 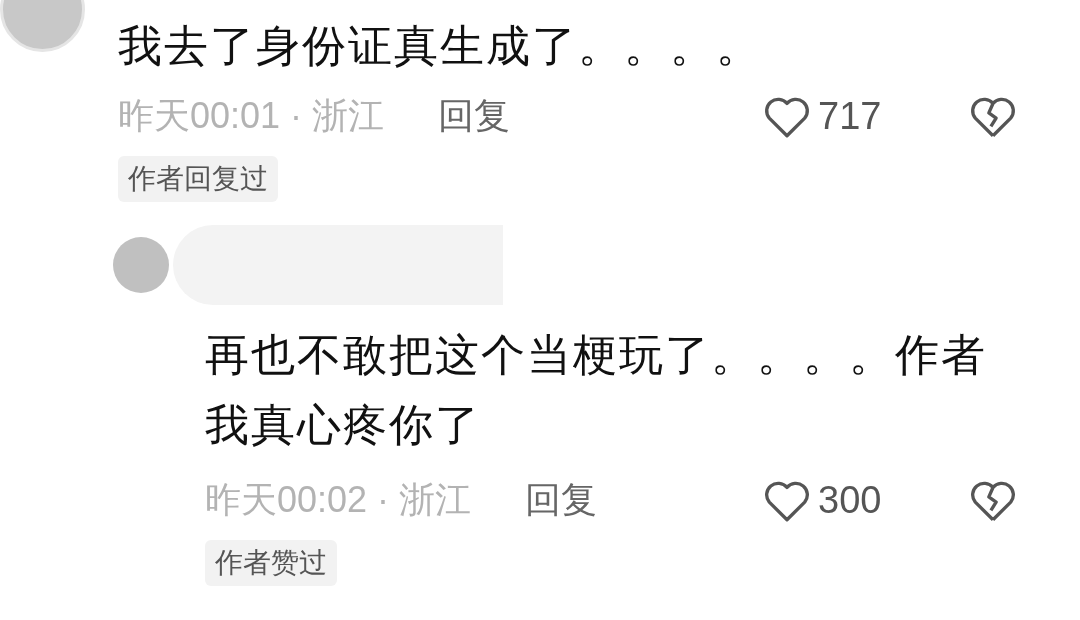 What do you see at coordinates (198, 179) in the screenshot?
I see `author-badge: 作者回复过` at bounding box center [198, 179].